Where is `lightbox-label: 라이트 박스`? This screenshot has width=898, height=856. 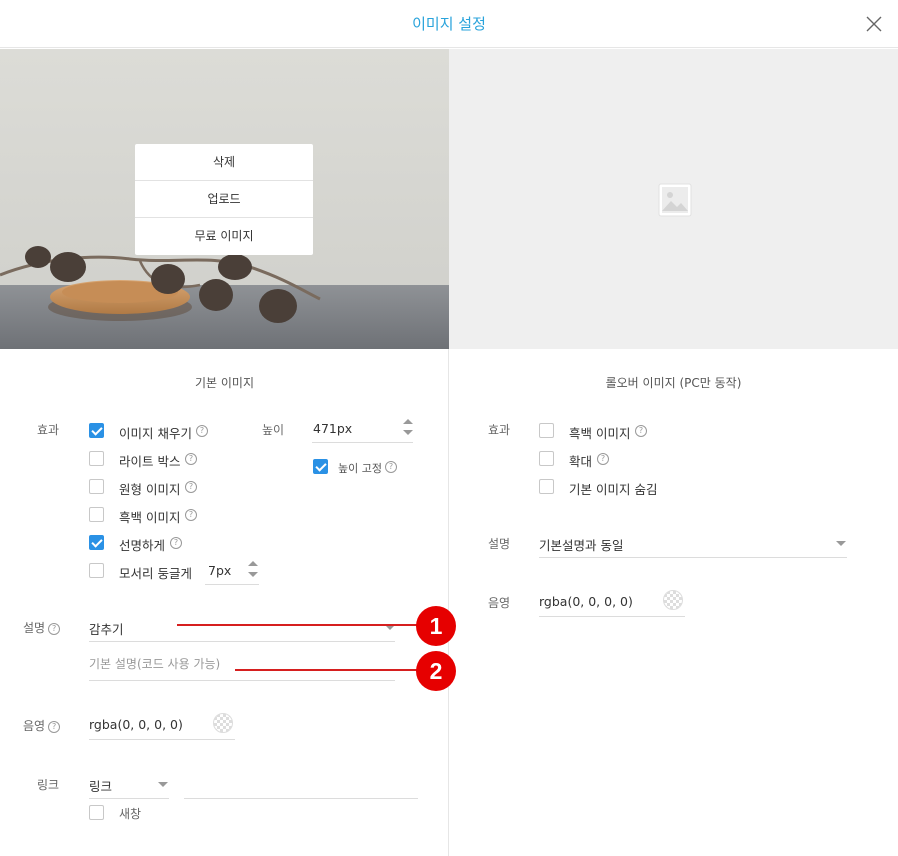
lightbox-label: 라이트 박스 is located at coordinates (150, 461).